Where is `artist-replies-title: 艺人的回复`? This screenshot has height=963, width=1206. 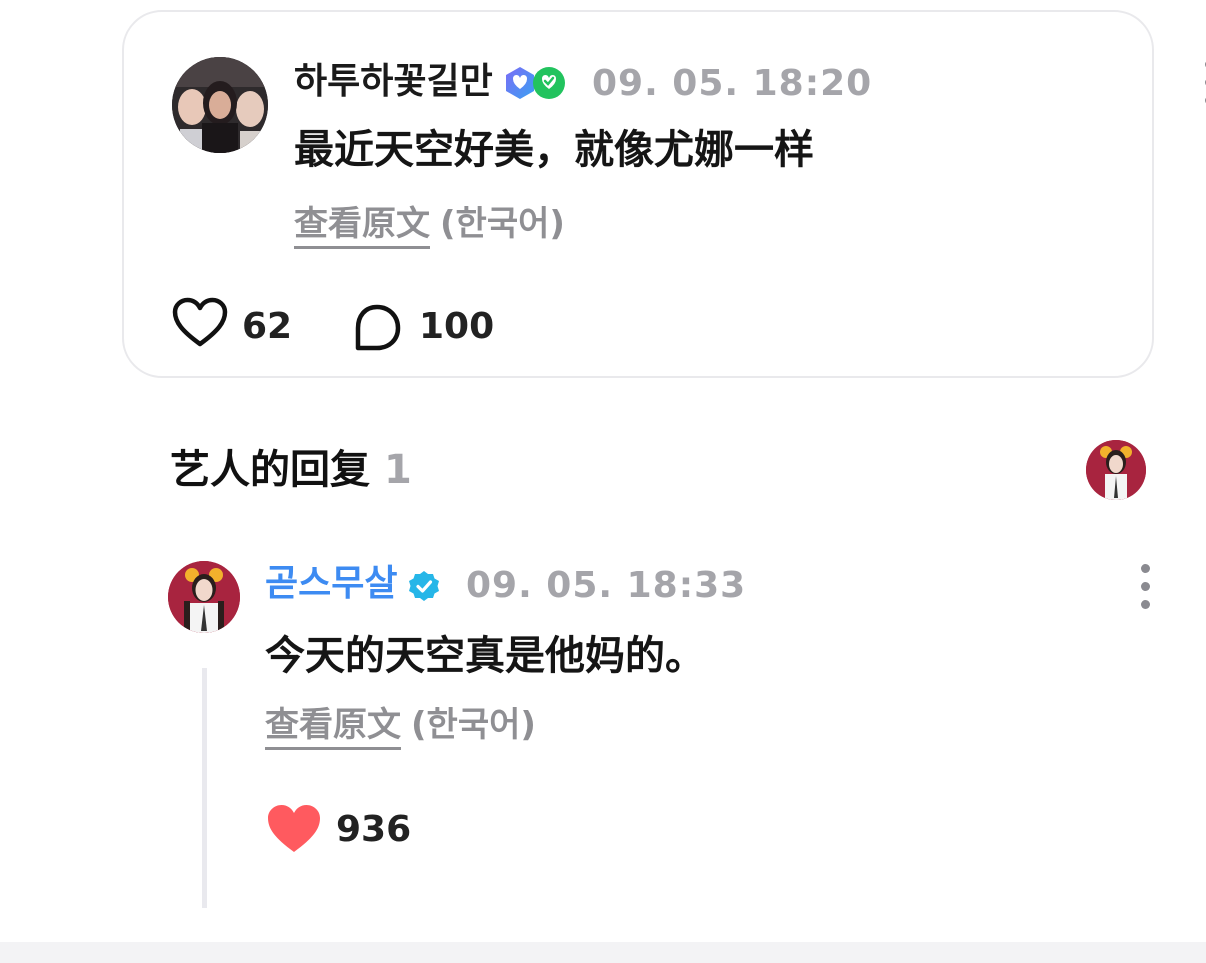
artist-replies-title: 艺人的回复 is located at coordinates (270, 470).